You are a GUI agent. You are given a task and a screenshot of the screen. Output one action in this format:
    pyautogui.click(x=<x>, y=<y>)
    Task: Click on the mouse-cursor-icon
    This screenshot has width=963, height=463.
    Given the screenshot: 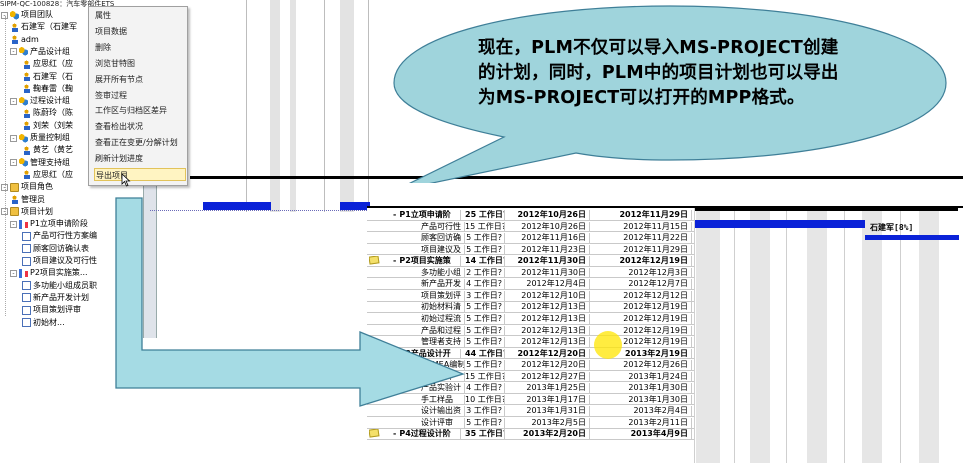 What is the action you would take?
    pyautogui.click(x=126, y=180)
    